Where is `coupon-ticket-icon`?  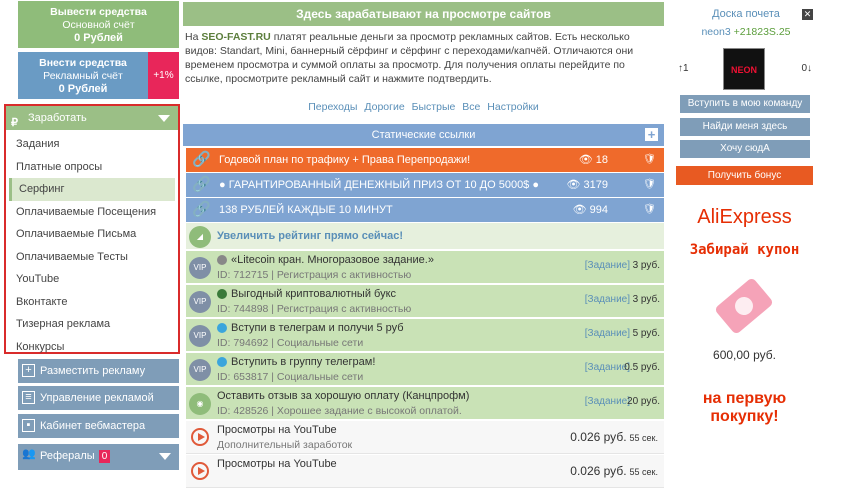
coupon-ticket-icon is located at coordinates (744, 306).